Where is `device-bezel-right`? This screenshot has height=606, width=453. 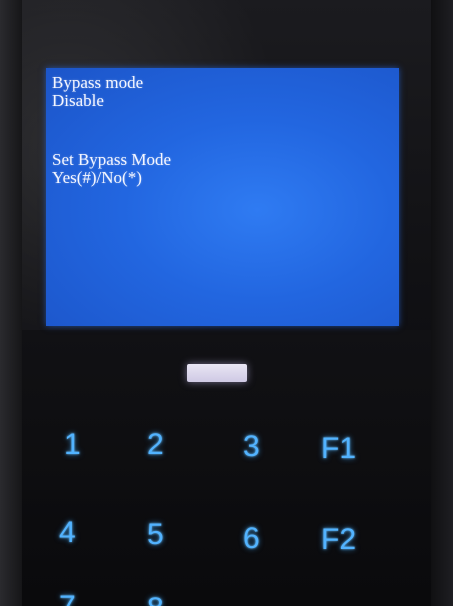
device-bezel-right is located at coordinates (442, 303).